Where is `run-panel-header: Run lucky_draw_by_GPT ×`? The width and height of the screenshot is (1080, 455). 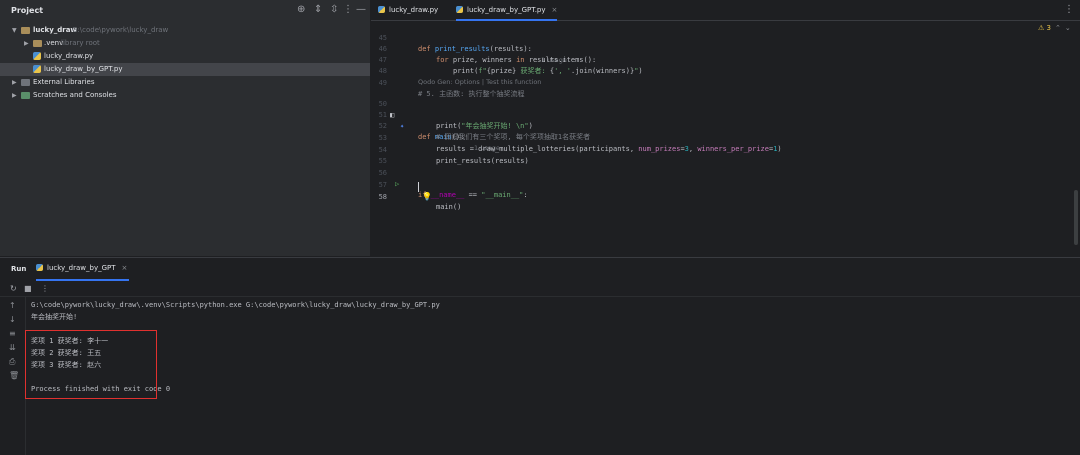 run-panel-header: Run lucky_draw_by_GPT × is located at coordinates (540, 269).